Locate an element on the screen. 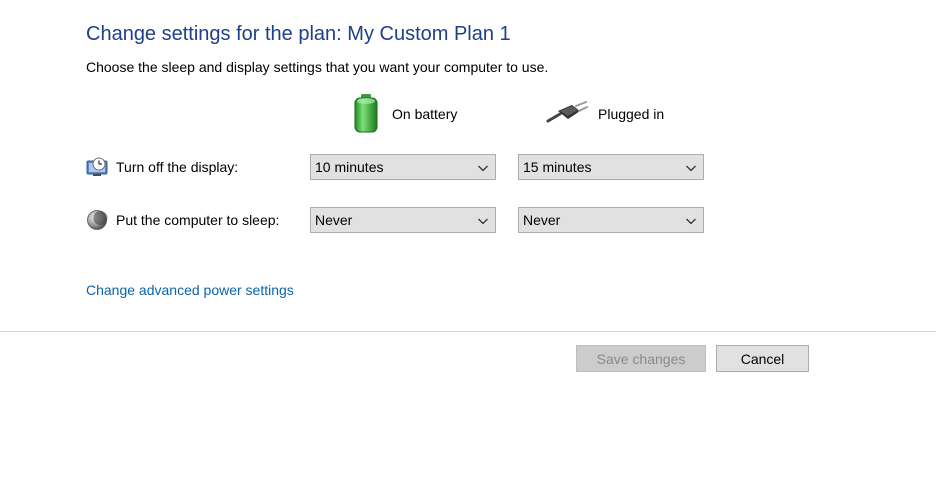 This screenshot has height=489, width=936. save-changes-button: Save changes is located at coordinates (641, 358).